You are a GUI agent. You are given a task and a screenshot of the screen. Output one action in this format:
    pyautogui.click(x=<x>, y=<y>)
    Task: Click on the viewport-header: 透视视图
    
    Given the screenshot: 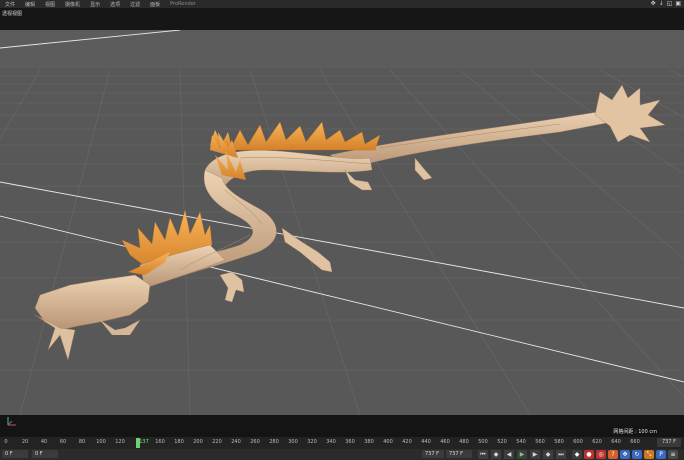 What is the action you would take?
    pyautogui.click(x=342, y=19)
    